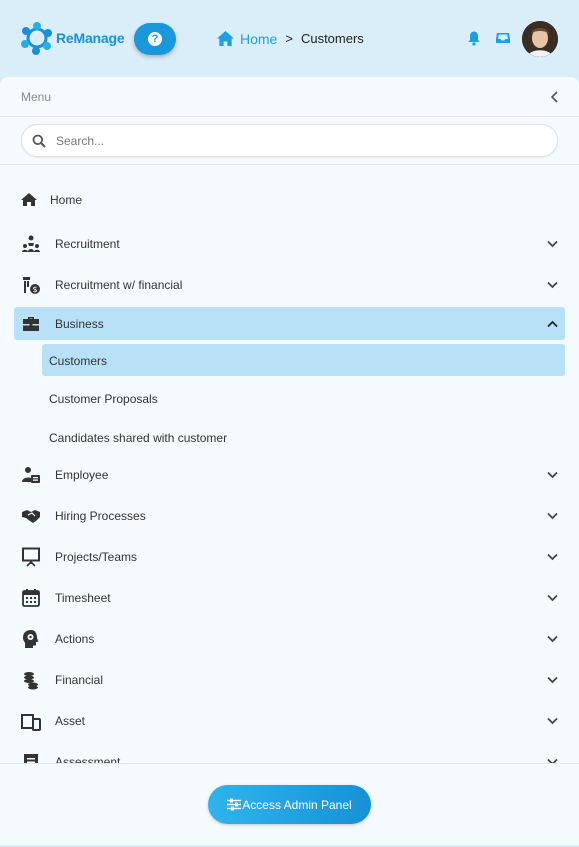 The image size is (579, 847). What do you see at coordinates (79, 324) in the screenshot?
I see `sidebar-item-label: Business` at bounding box center [79, 324].